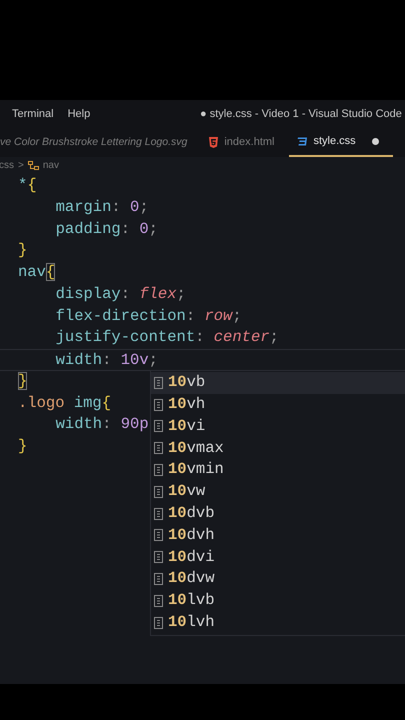  I want to click on code-line: width: 10v;, so click(107, 361).